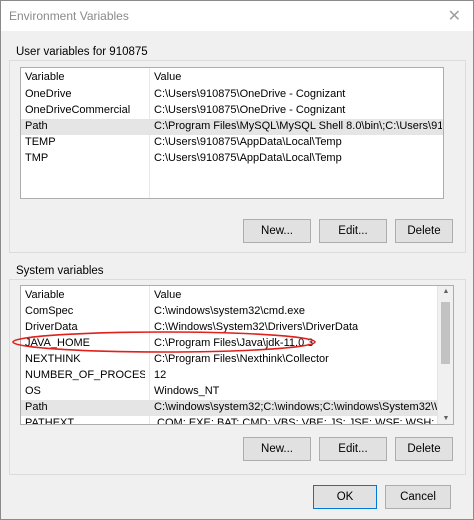 The image size is (474, 520). I want to click on variable-name: TEMP, so click(40, 142).